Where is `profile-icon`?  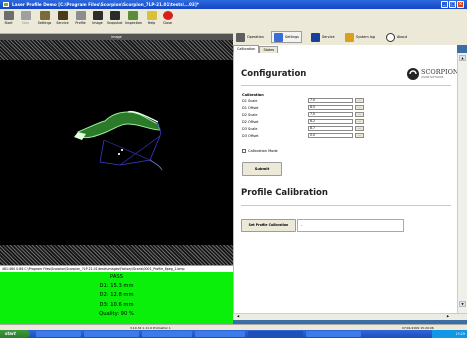 profile-icon is located at coordinates (80, 15).